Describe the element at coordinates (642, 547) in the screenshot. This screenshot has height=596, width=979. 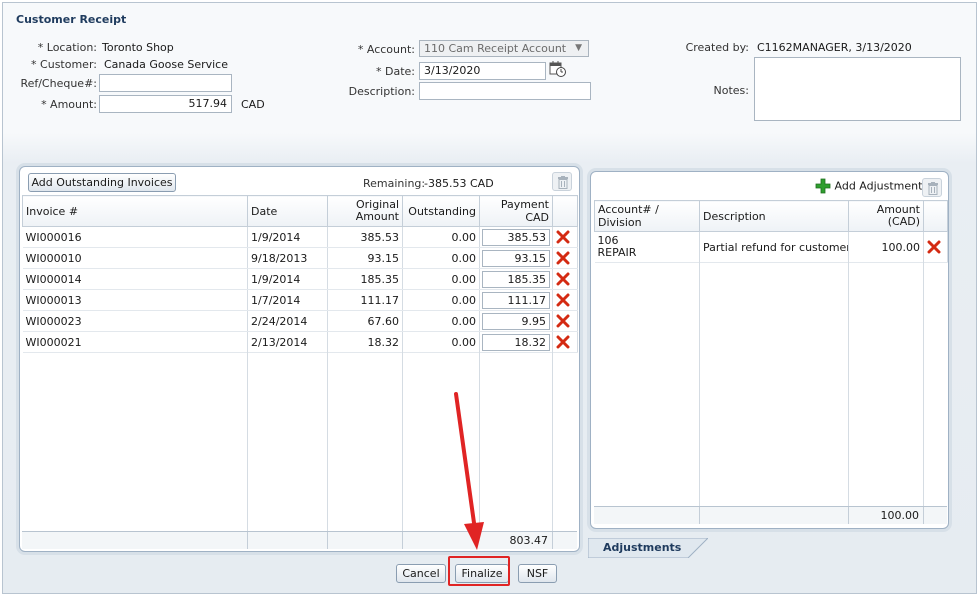
I see `adjustments-tab: Adjustments` at that location.